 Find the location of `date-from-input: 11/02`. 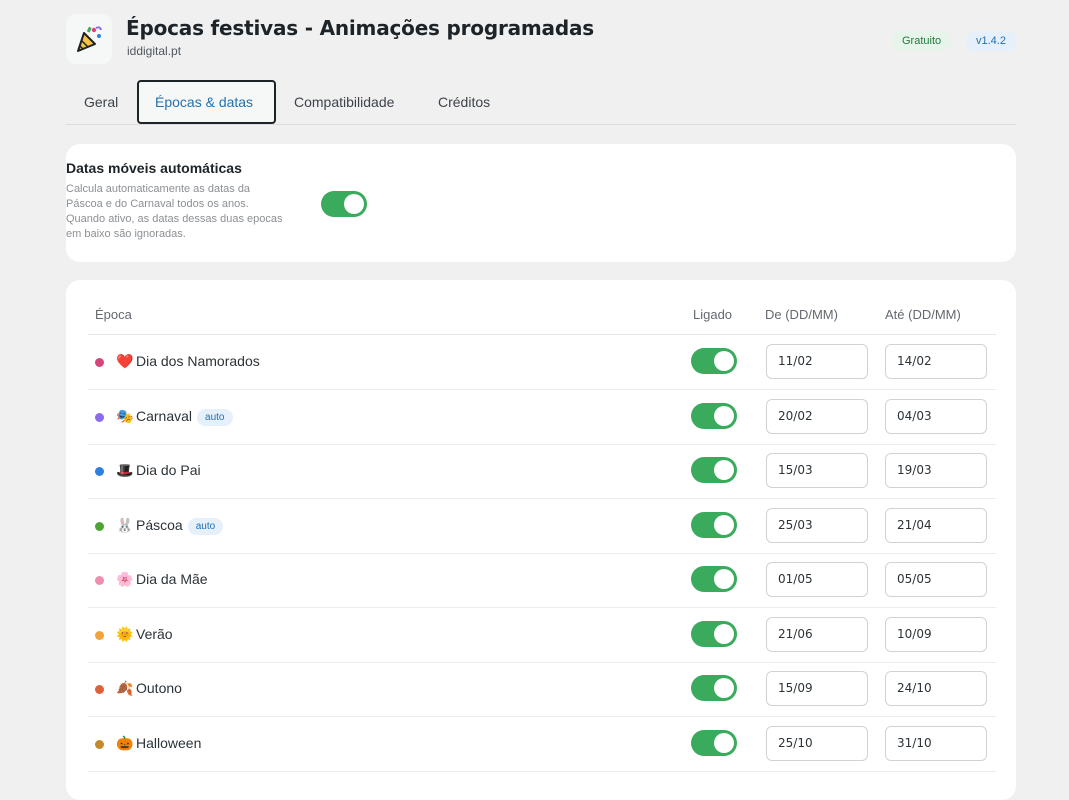

date-from-input: 11/02 is located at coordinates (817, 361).